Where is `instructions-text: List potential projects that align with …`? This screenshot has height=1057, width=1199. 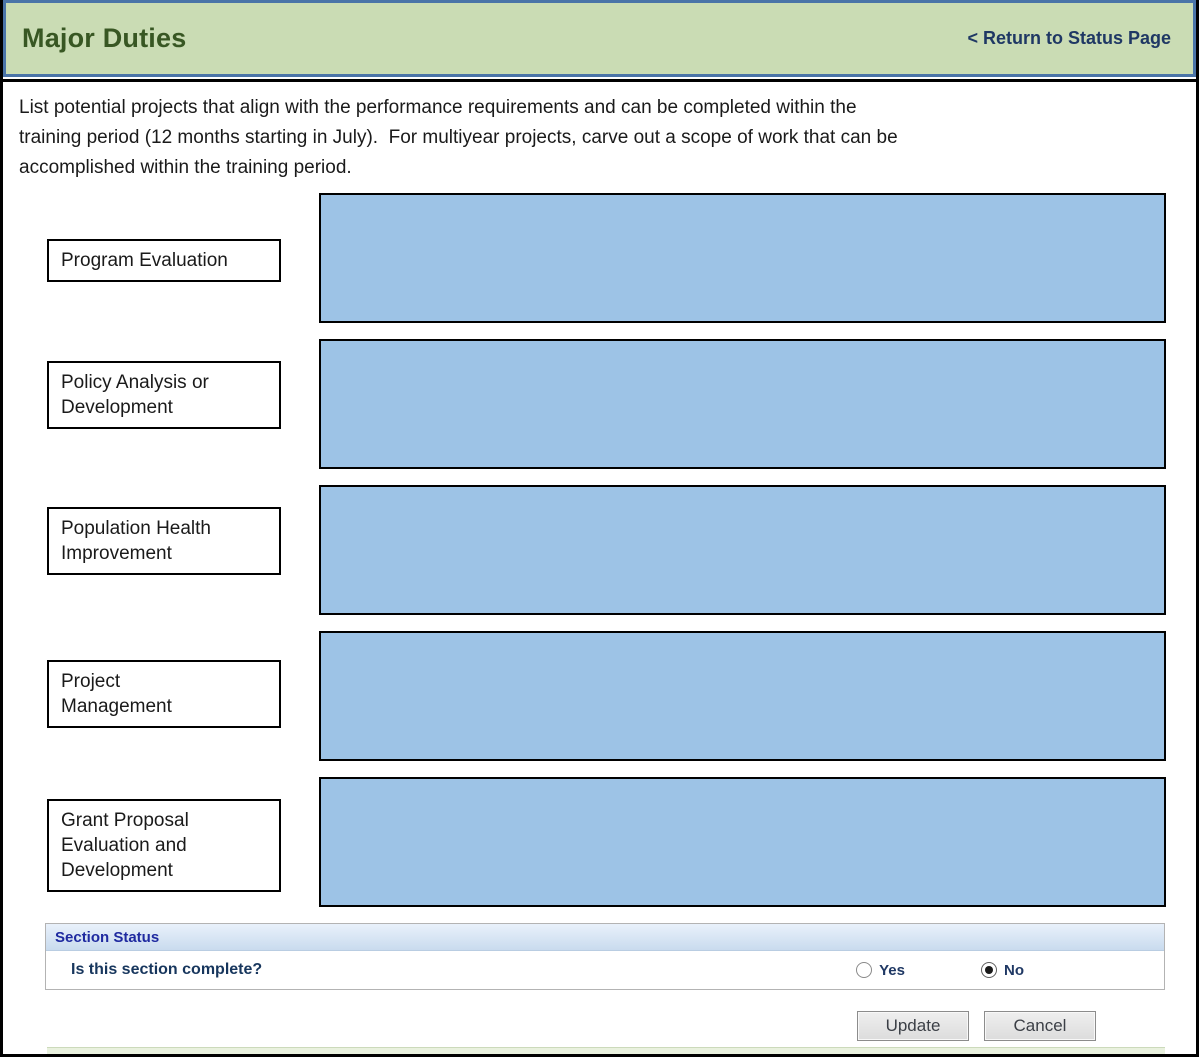
instructions-text: List potential projects that align with … is located at coordinates (458, 137).